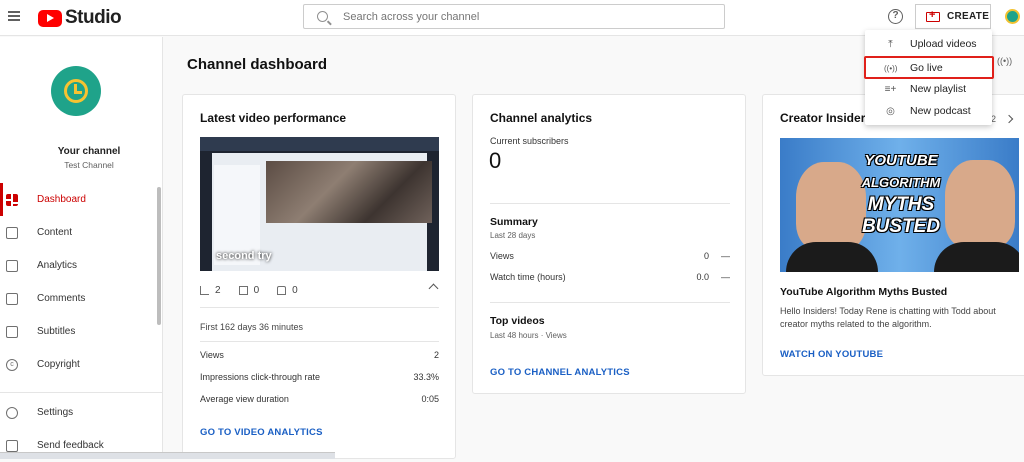 The height and width of the screenshot is (462, 1024). I want to click on headline-line: MYTHS, so click(901, 204).